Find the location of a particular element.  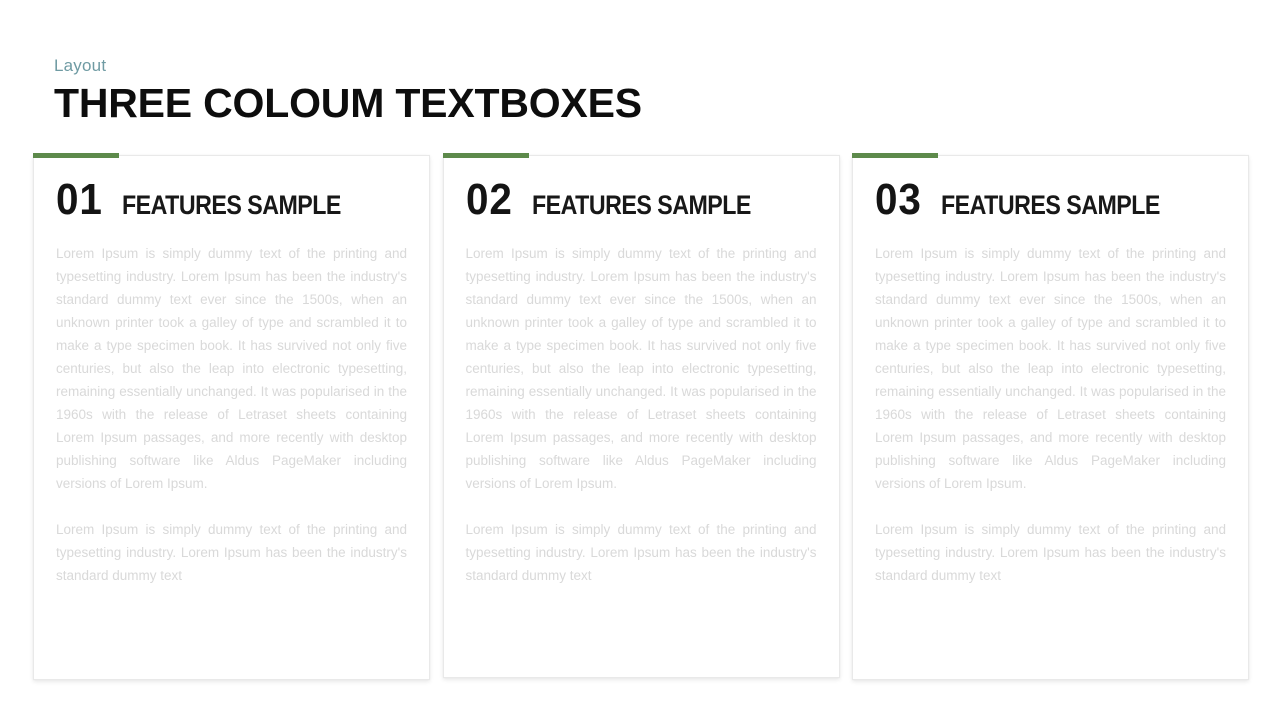

card-number: 03 is located at coordinates (898, 199).